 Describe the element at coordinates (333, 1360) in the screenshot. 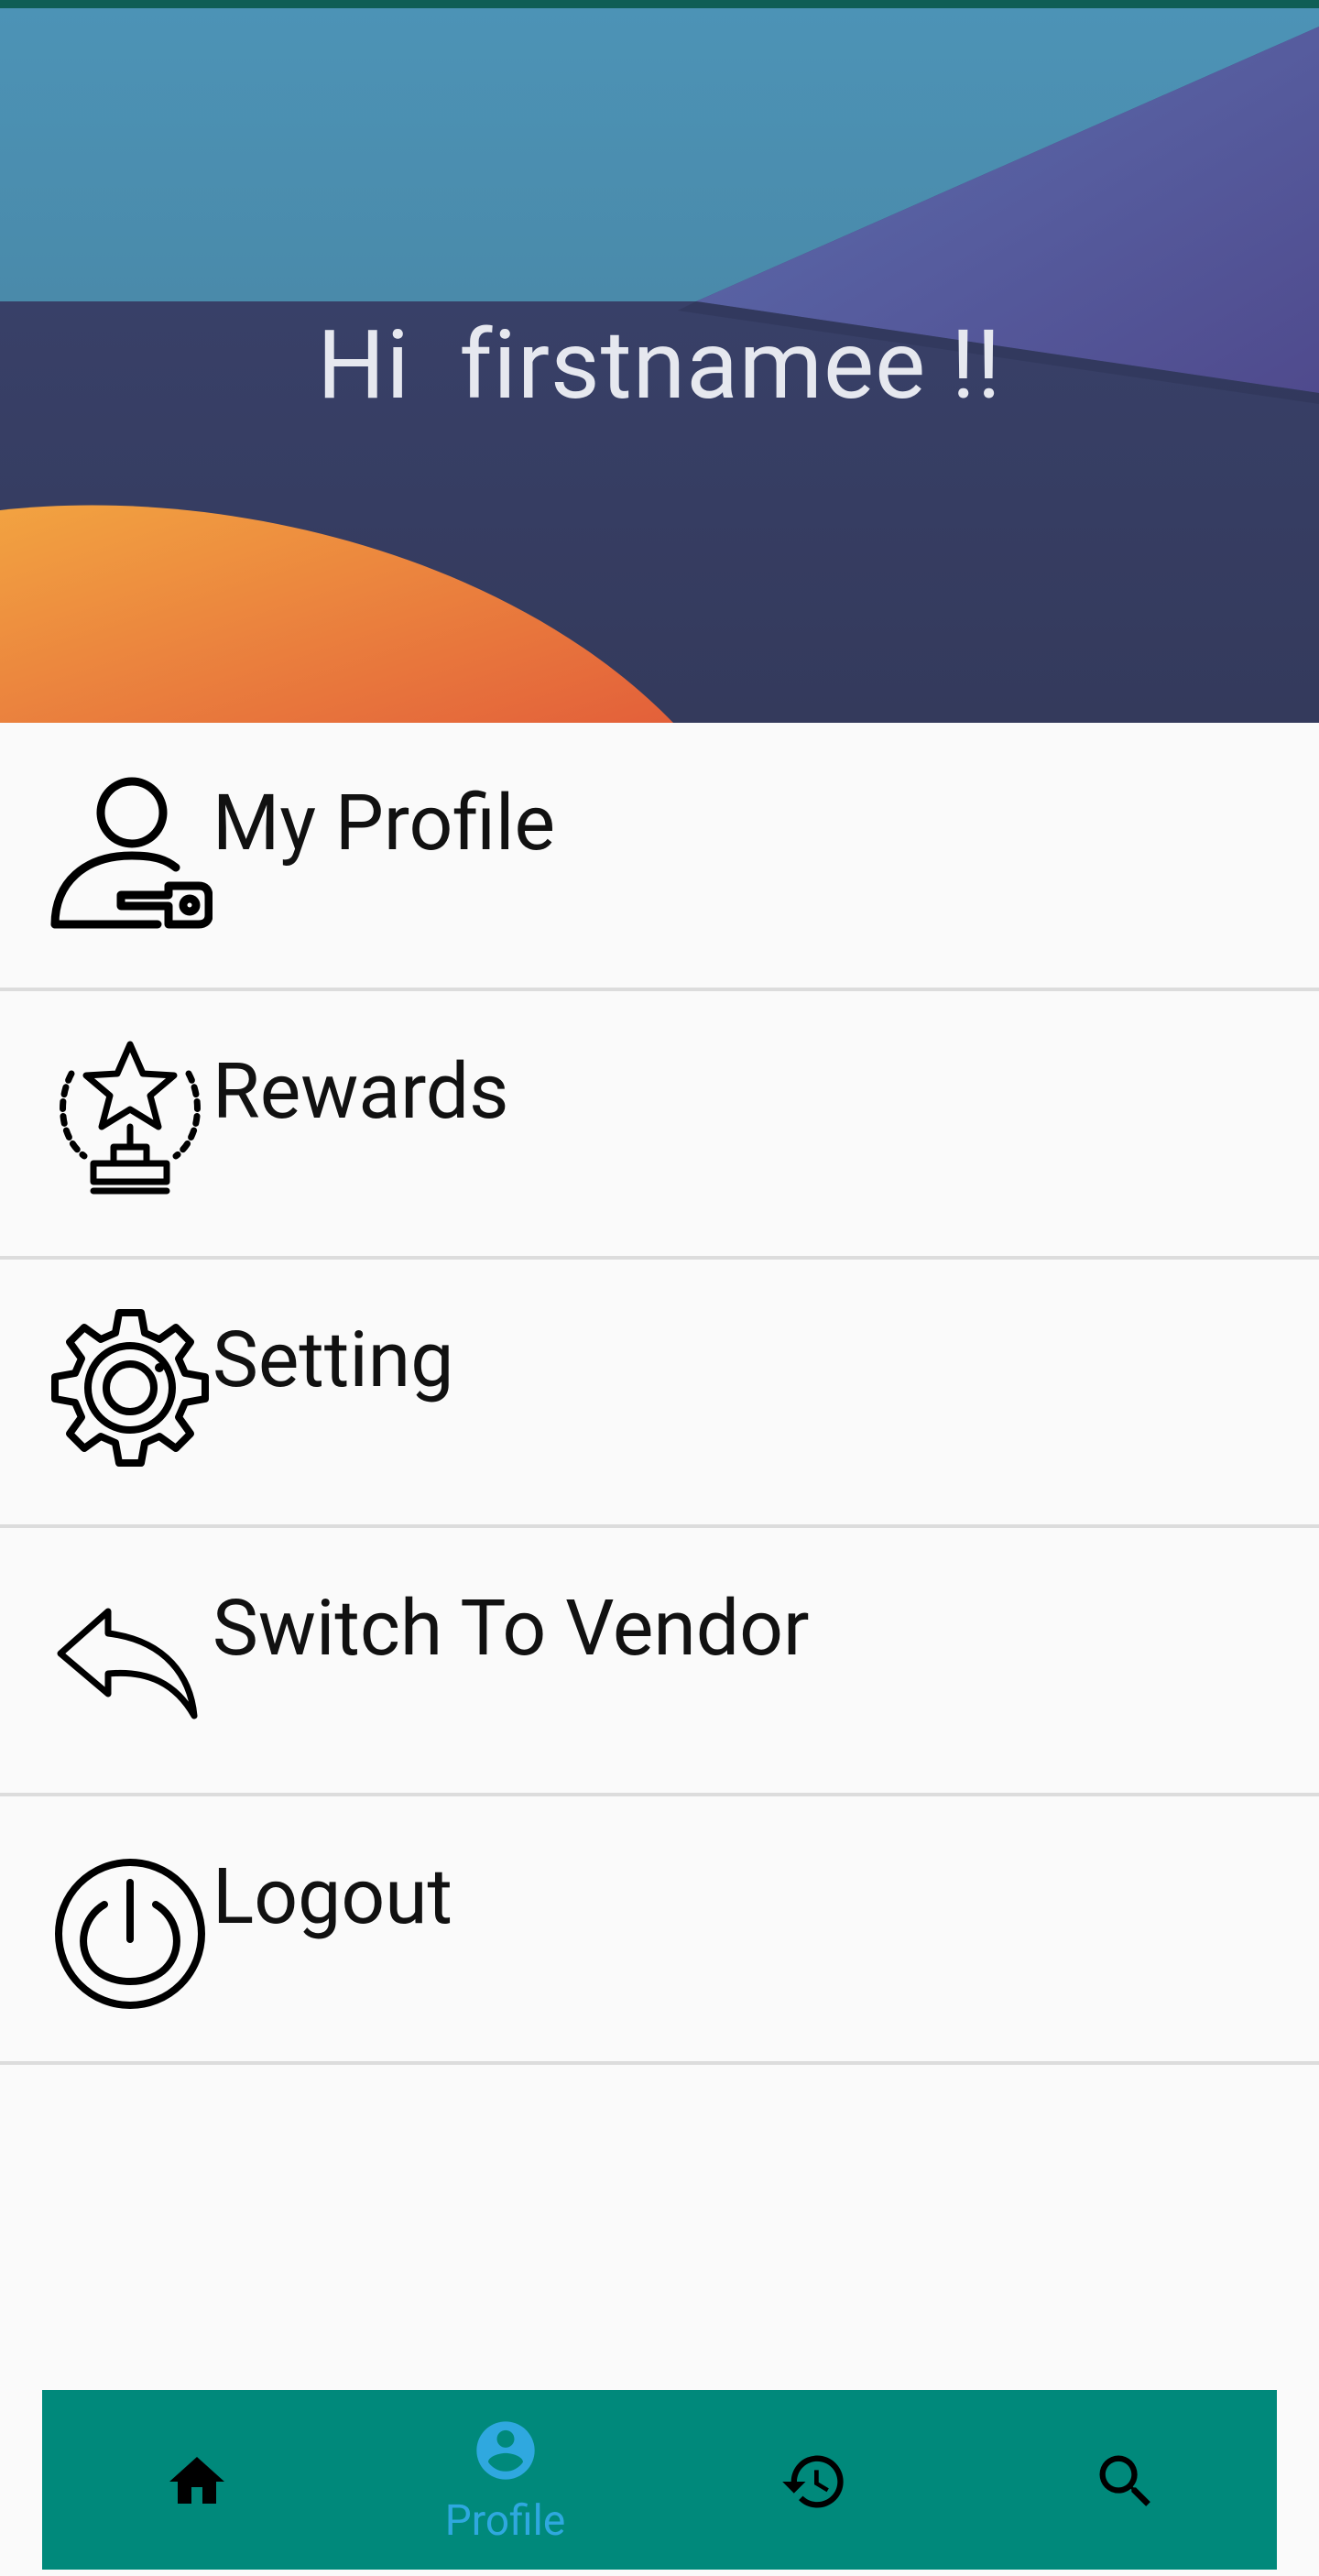

I see `menu-item-label: Setting` at that location.